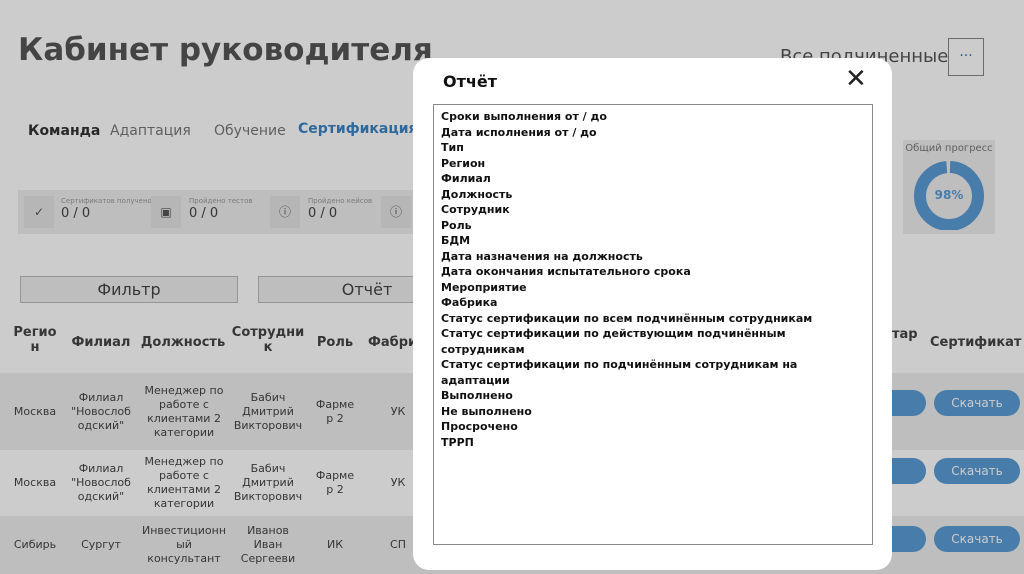 This screenshot has width=1024, height=574. What do you see at coordinates (653, 164) in the screenshot?
I see `report-field-option: Регион` at bounding box center [653, 164].